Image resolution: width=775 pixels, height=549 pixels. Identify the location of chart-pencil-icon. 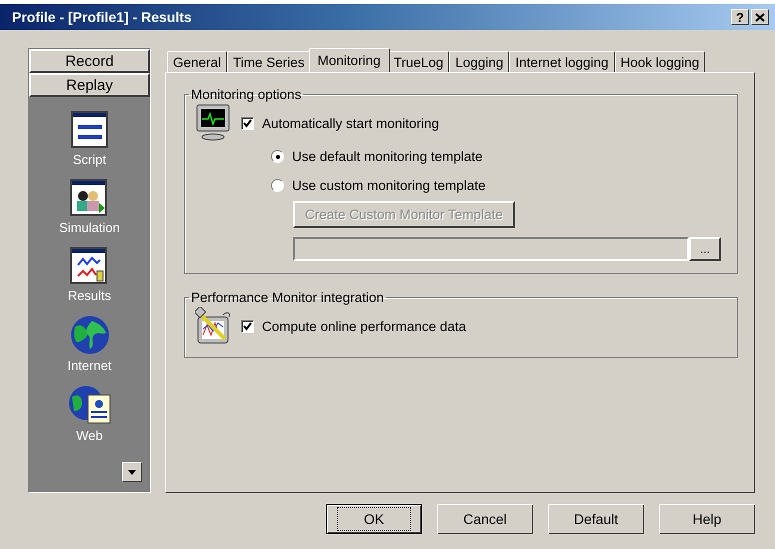
(214, 326).